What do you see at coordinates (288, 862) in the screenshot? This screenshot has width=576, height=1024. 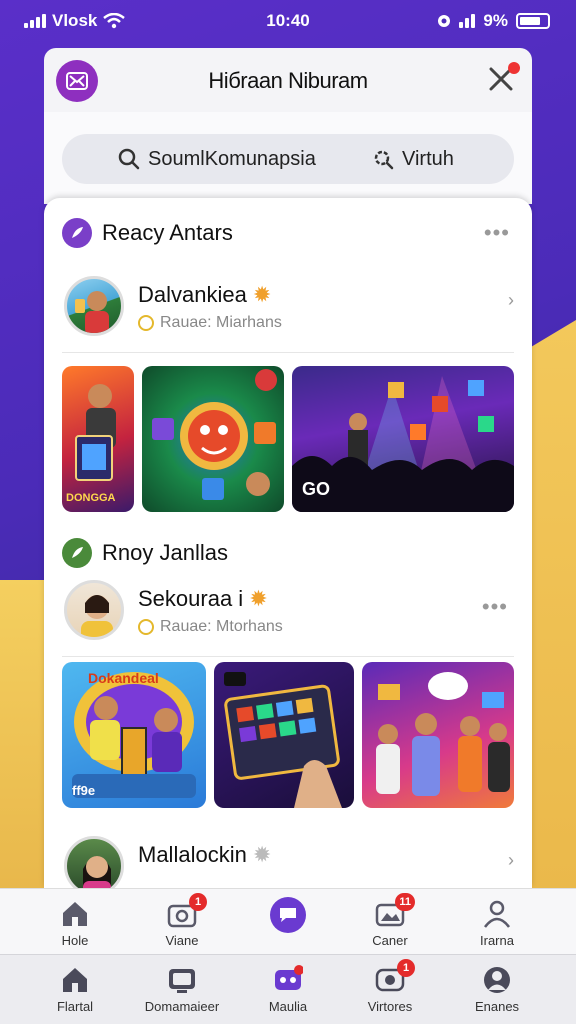 I see `user-row-3: Mallalockin ✹ ›` at bounding box center [288, 862].